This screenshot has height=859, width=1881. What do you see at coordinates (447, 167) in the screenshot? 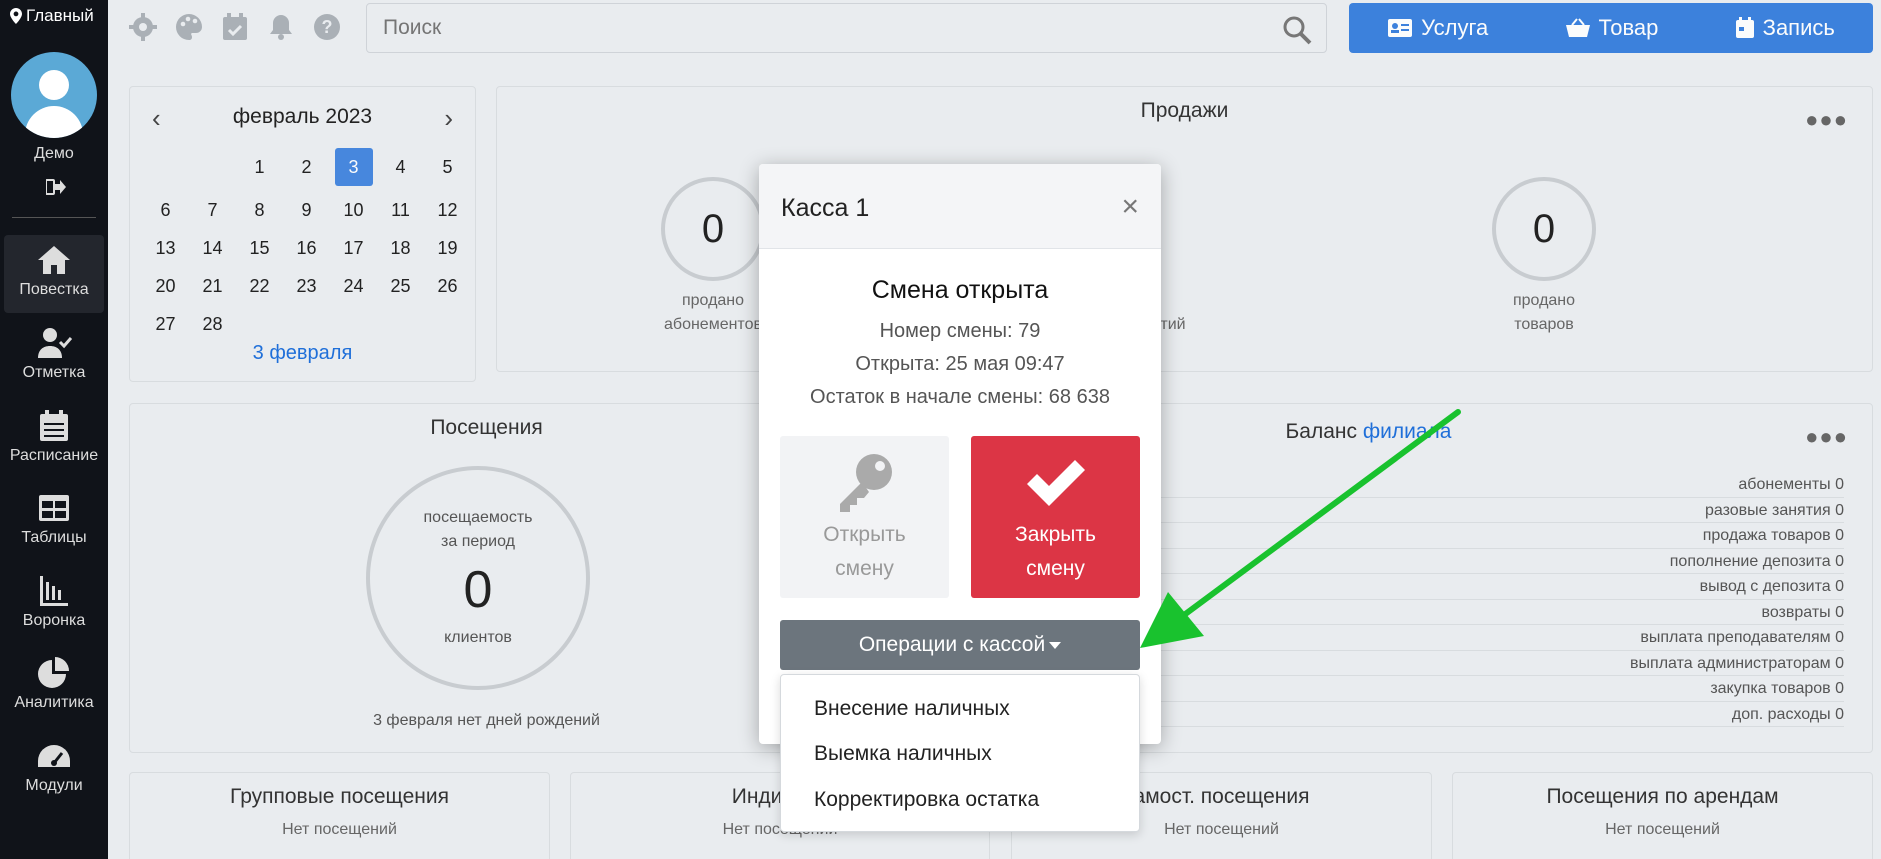
I see `calendar-day: 5` at bounding box center [447, 167].